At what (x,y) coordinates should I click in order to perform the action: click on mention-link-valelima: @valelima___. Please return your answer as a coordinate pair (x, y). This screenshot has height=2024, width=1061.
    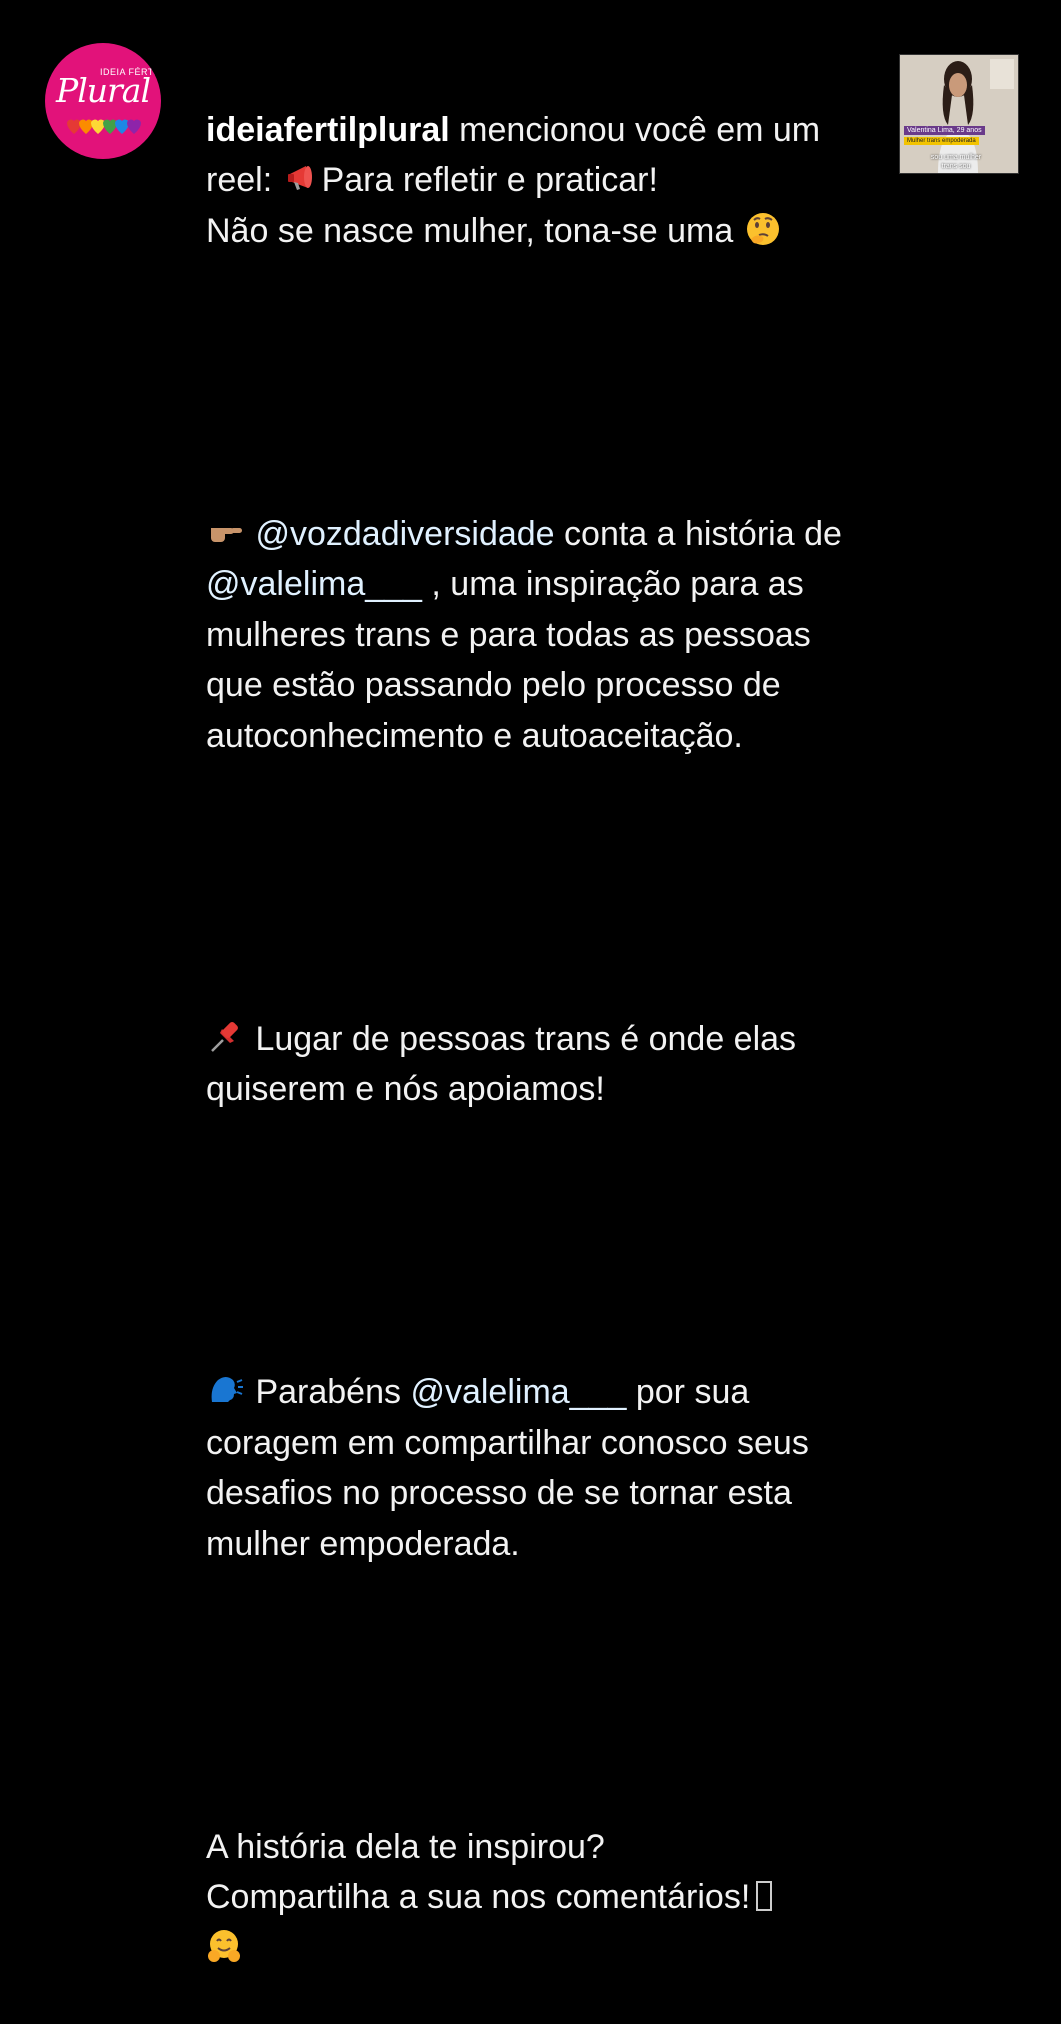
    Looking at the image, I should click on (314, 584).